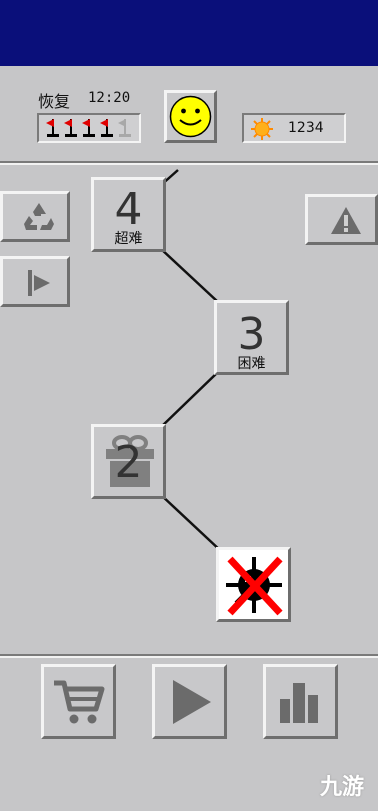 The image size is (378, 811). I want to click on level-number: 4, so click(128, 209).